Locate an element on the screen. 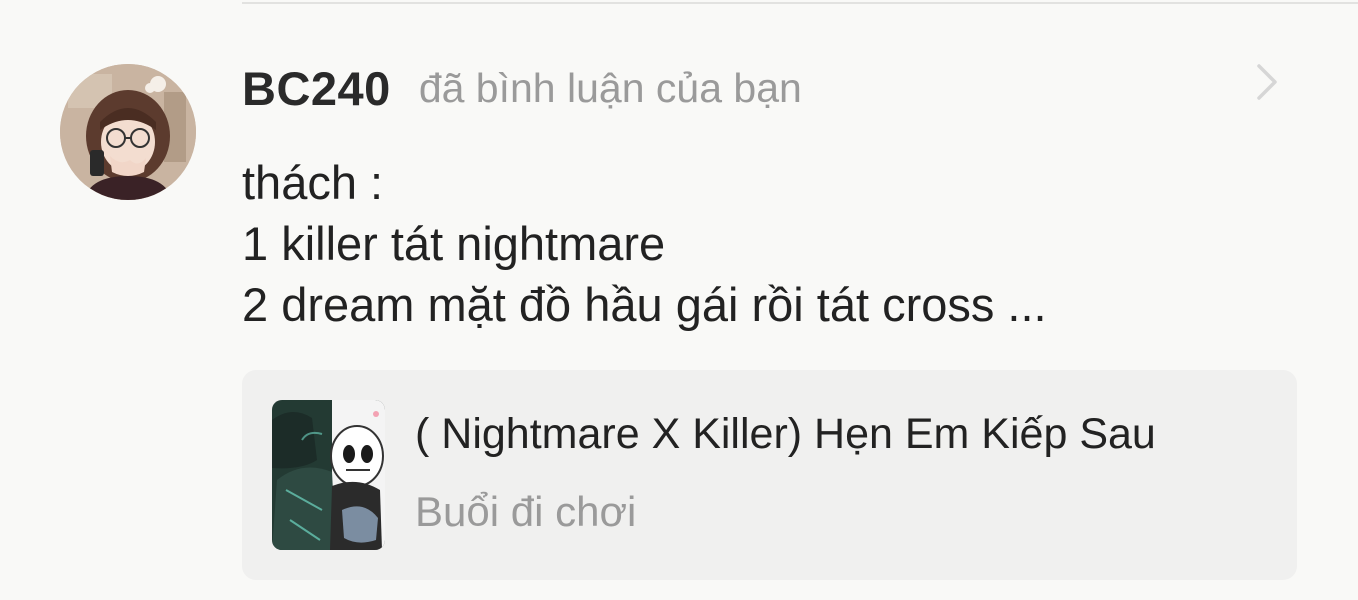  chapter-title: Buổi đi chơi is located at coordinates (526, 511).